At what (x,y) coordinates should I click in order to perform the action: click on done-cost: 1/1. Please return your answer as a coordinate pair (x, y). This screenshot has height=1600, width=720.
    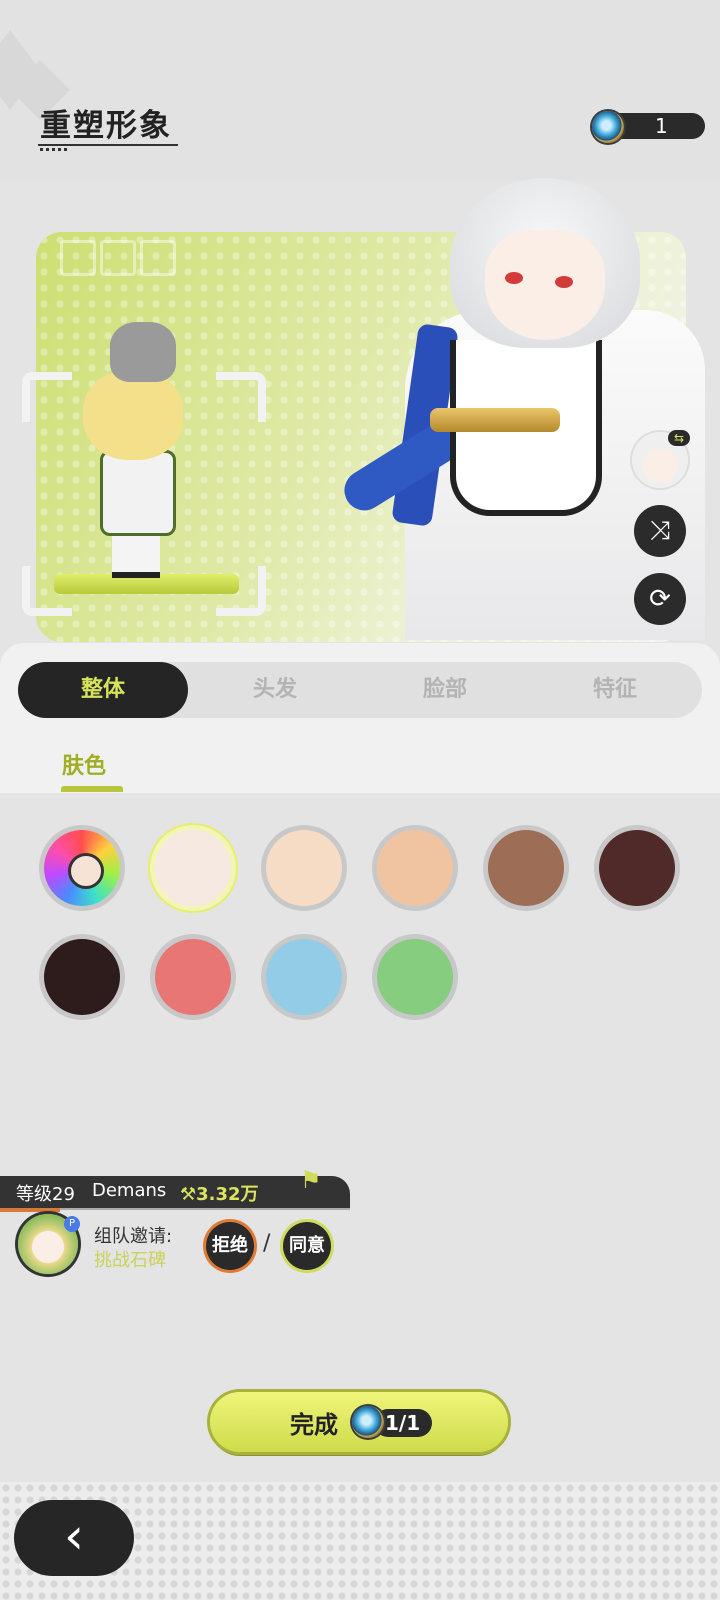
    Looking at the image, I should click on (403, 1423).